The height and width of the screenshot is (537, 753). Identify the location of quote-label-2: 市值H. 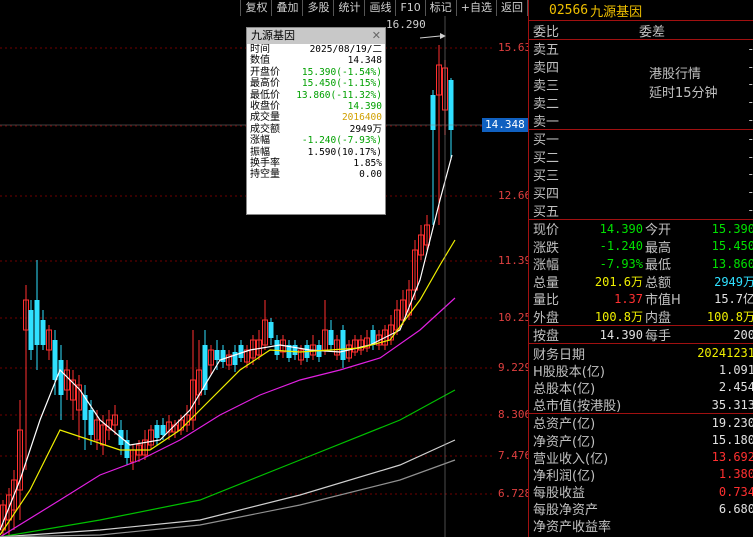
(663, 301).